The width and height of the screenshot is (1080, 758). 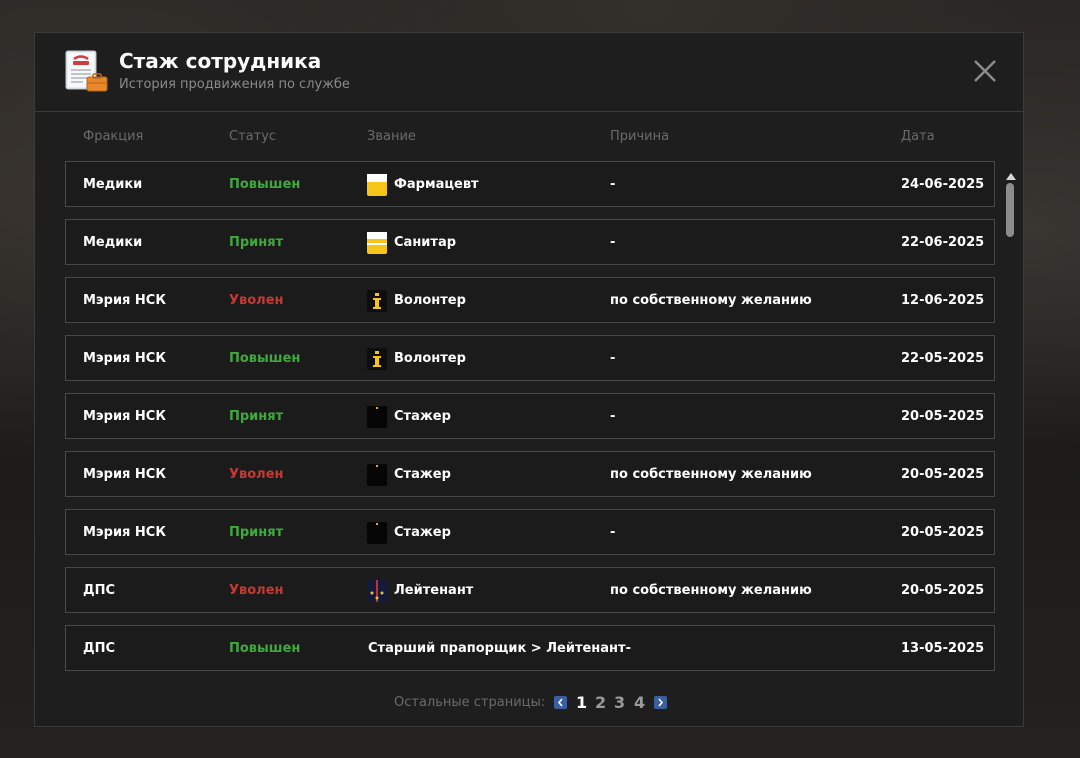 What do you see at coordinates (619, 702) in the screenshot?
I see `page-3-button: 3` at bounding box center [619, 702].